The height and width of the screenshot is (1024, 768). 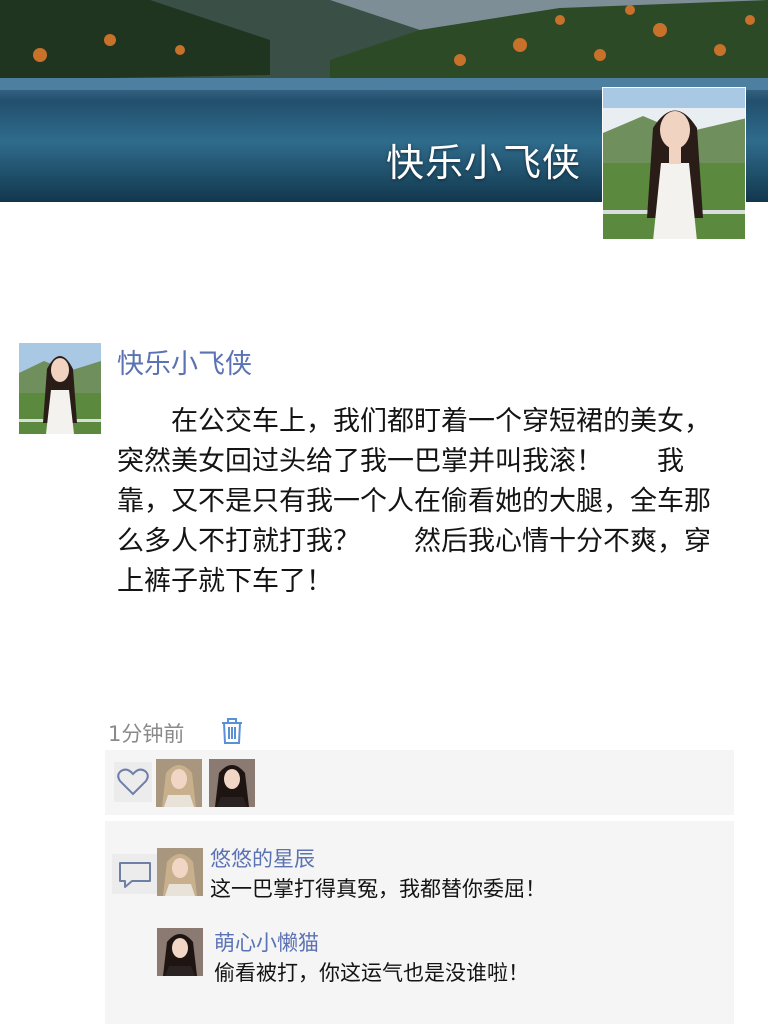 I want to click on trash-icon, so click(x=232, y=731).